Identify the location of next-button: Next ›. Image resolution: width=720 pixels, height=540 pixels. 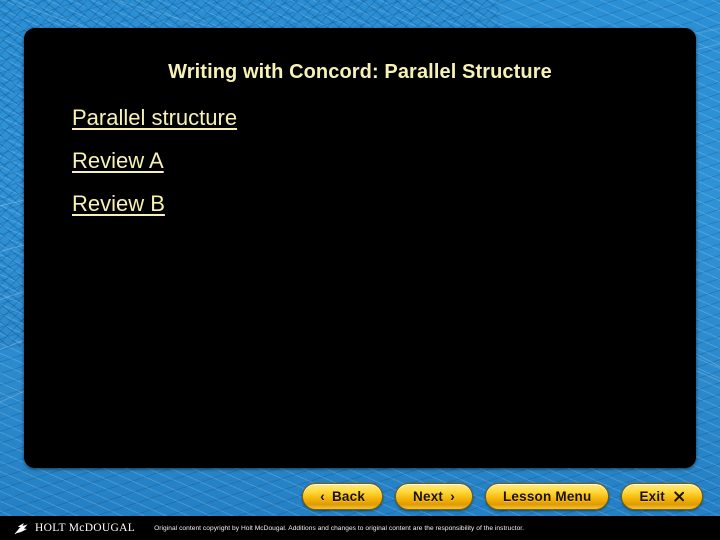
(434, 496).